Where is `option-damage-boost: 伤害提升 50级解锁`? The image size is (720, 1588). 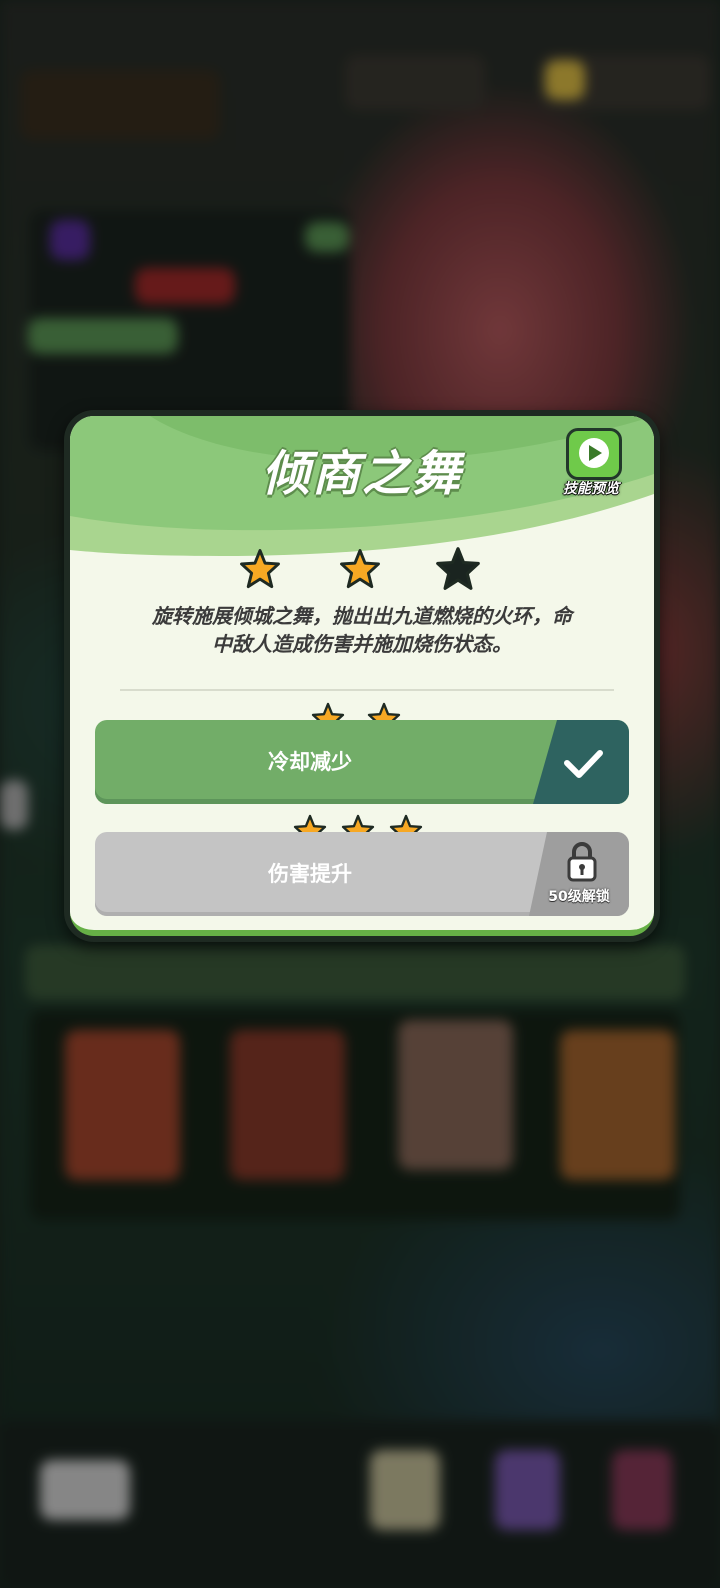 option-damage-boost: 伤害提升 50级解锁 is located at coordinates (362, 874).